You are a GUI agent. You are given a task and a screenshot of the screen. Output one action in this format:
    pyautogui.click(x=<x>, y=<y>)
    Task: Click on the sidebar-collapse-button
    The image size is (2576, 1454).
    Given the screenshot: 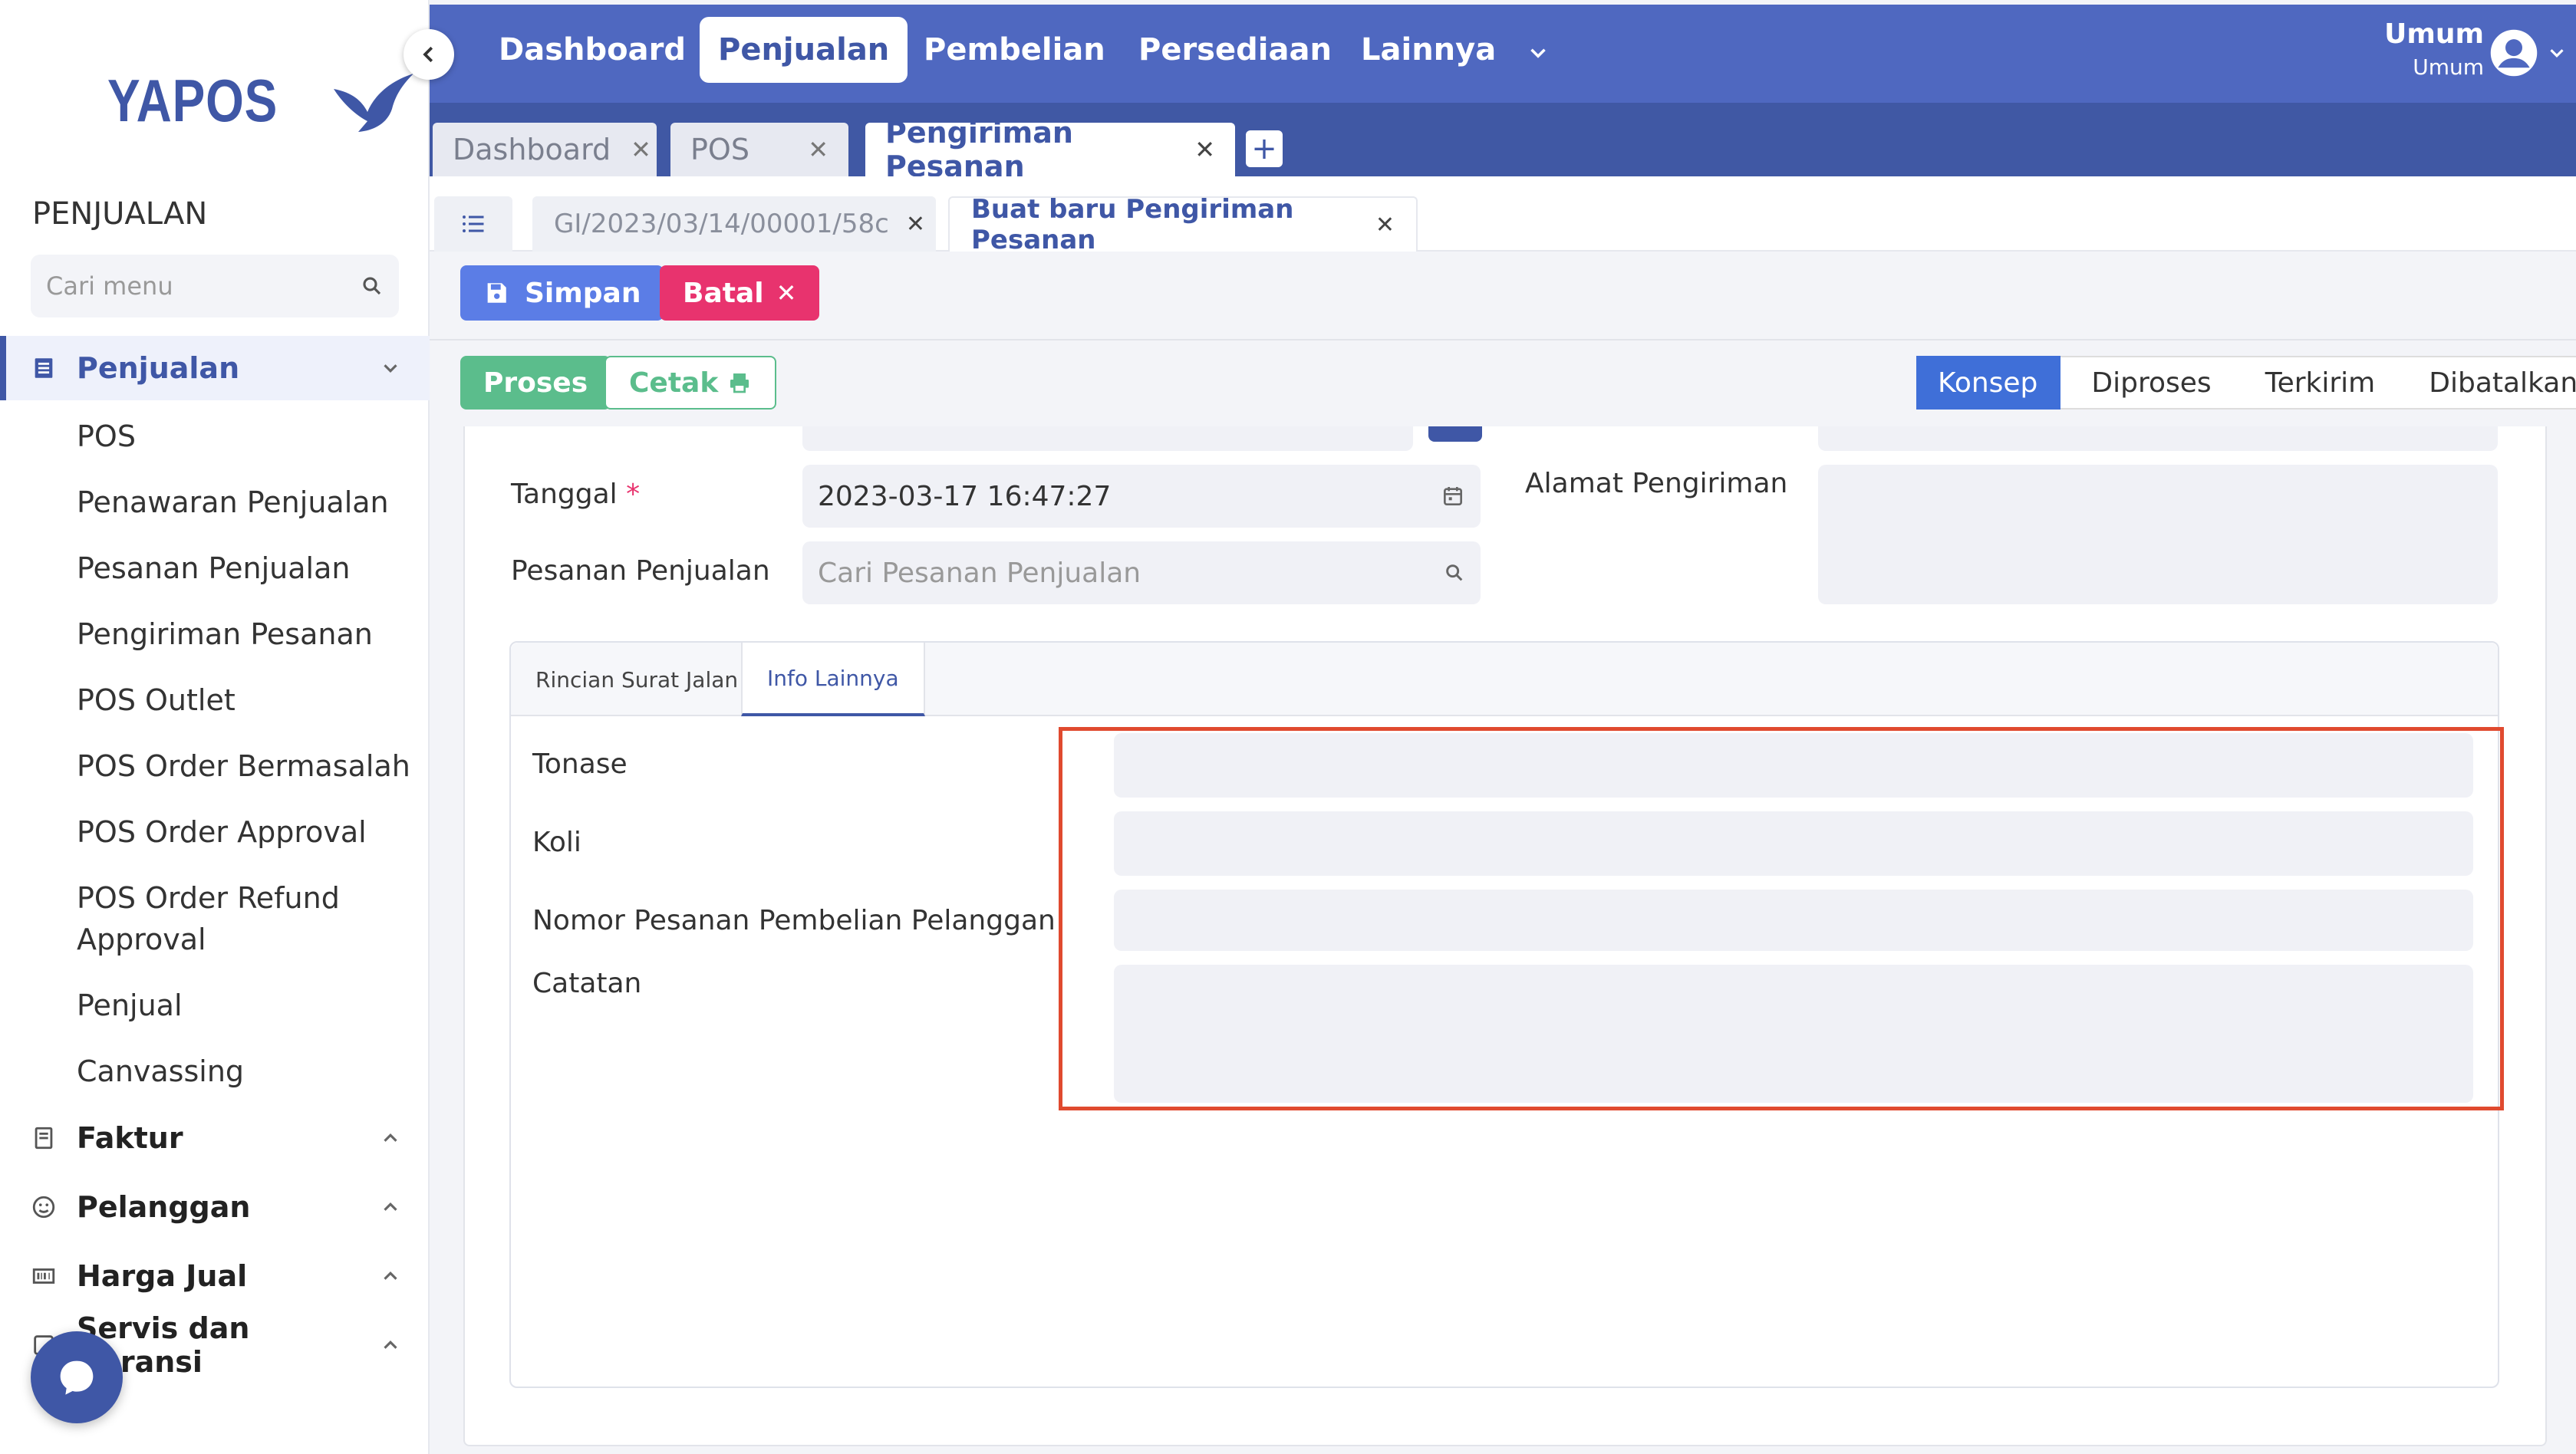 What is the action you would take?
    pyautogui.click(x=429, y=55)
    